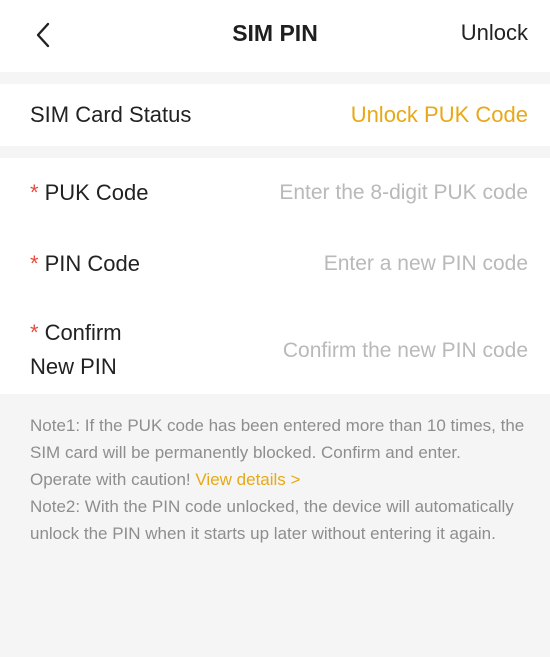  Describe the element at coordinates (83, 332) in the screenshot. I see `confirm-pin-label-line1: Confirm` at that location.